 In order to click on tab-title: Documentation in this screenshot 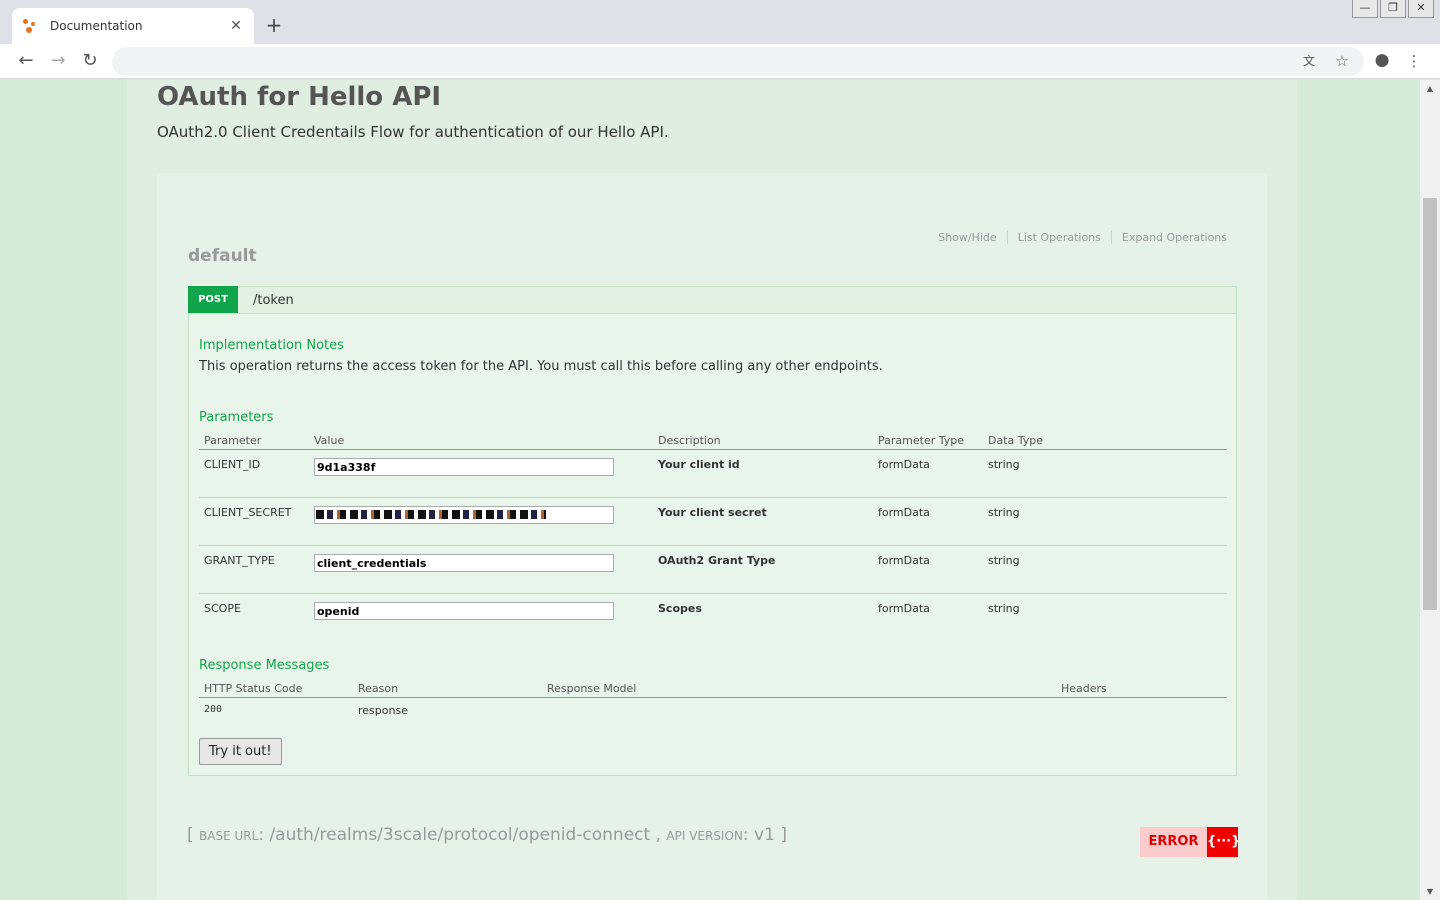, I will do `click(96, 26)`.